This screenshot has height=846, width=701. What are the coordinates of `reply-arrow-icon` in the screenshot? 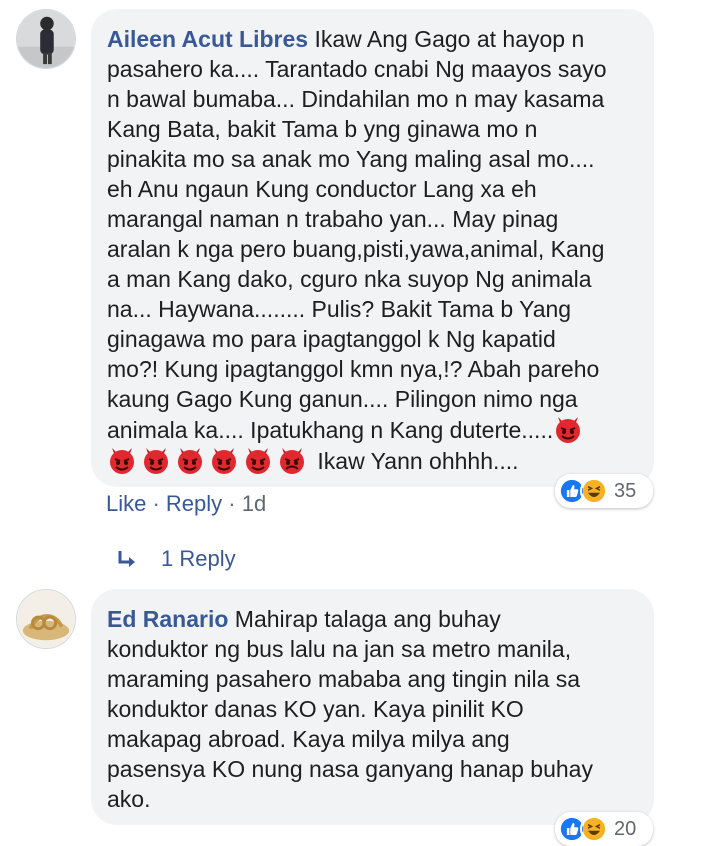 It's located at (128, 559).